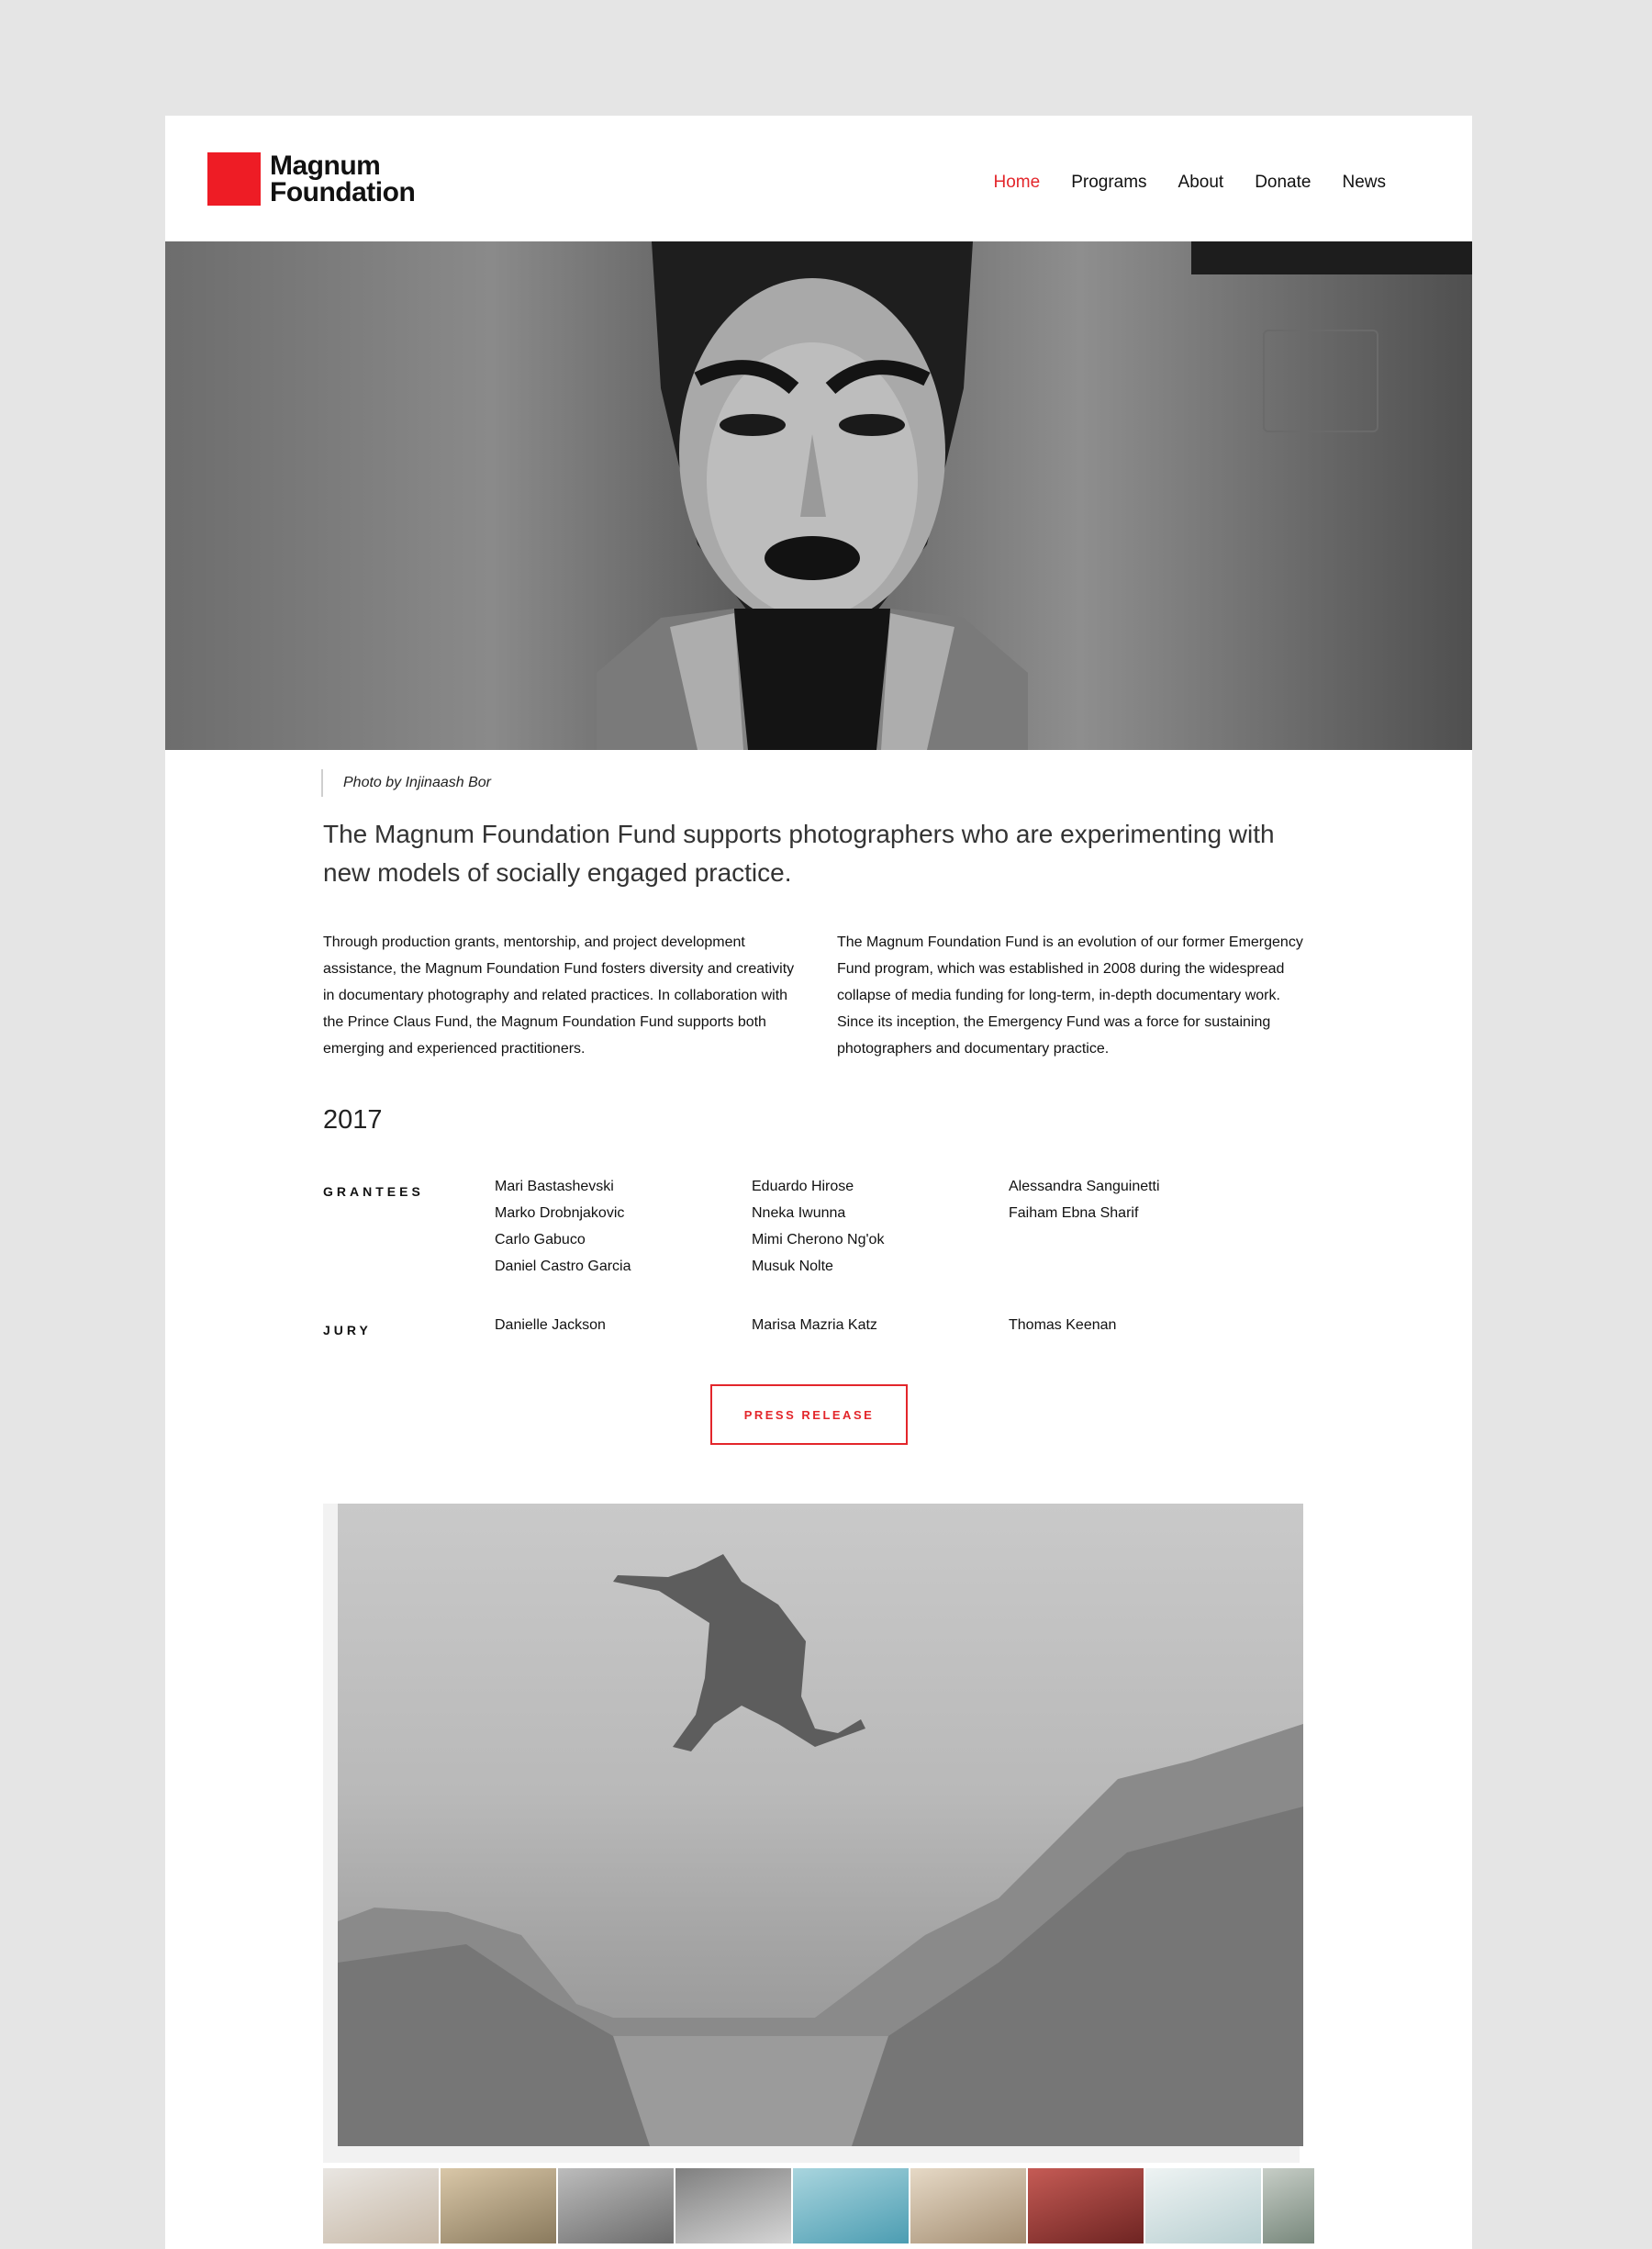  I want to click on hero-background-panel, so click(1331, 257).